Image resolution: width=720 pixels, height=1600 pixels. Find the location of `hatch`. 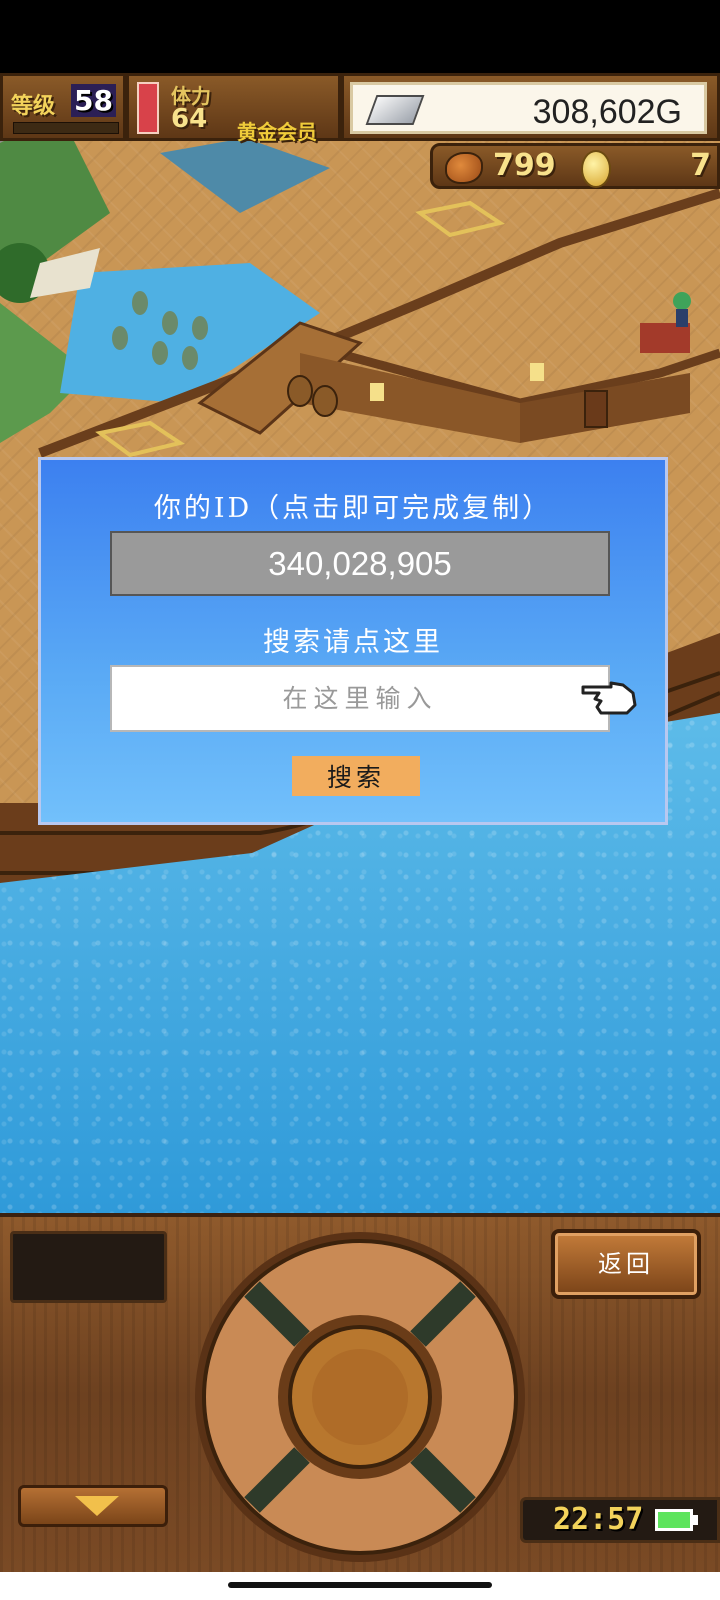

hatch is located at coordinates (460, 219).